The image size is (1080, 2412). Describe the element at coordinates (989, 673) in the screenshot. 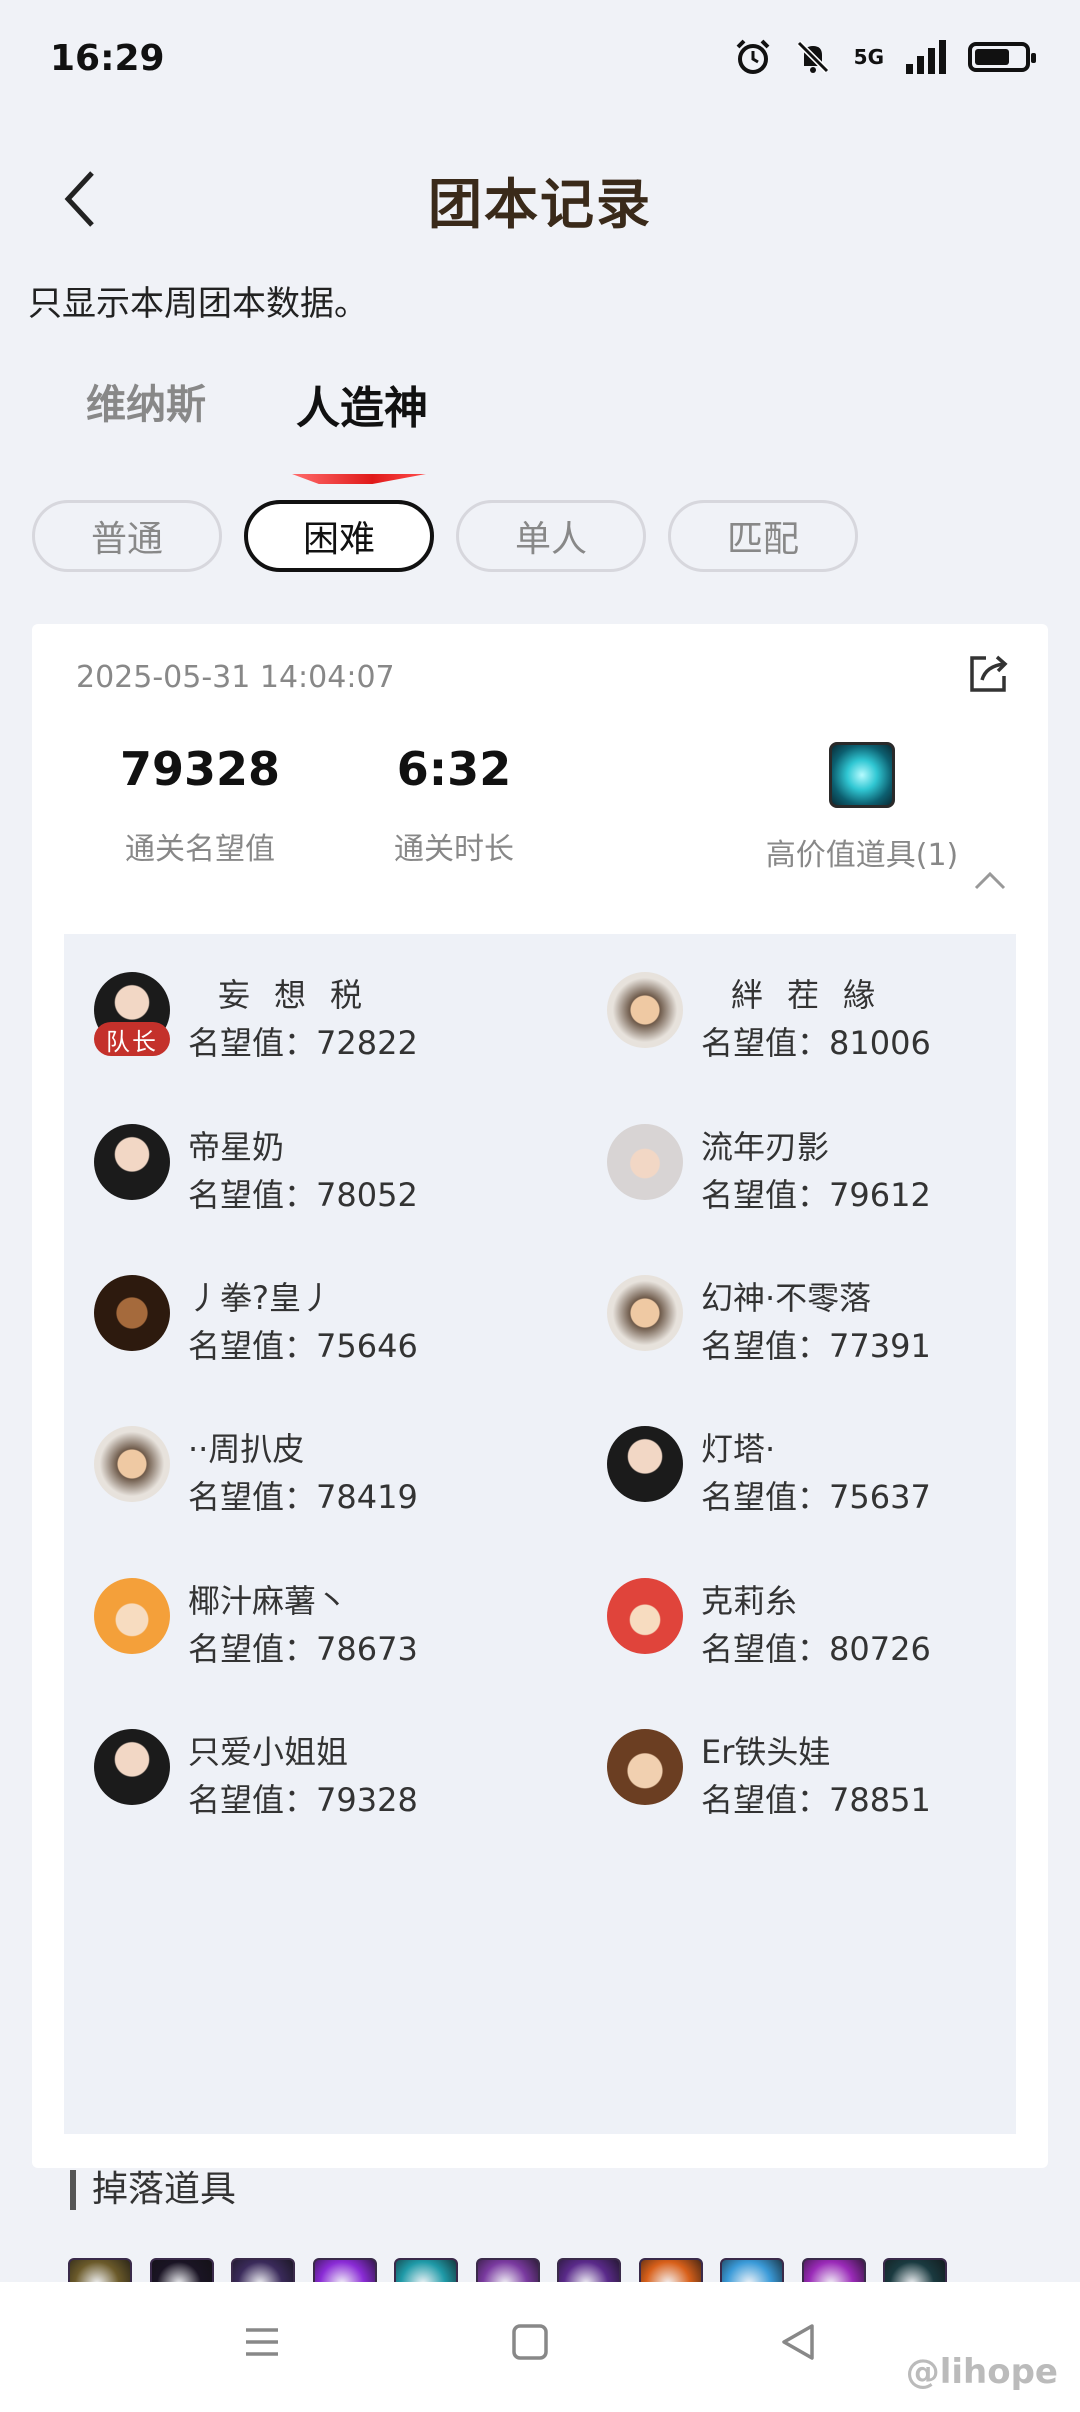

I see `share-icon` at that location.